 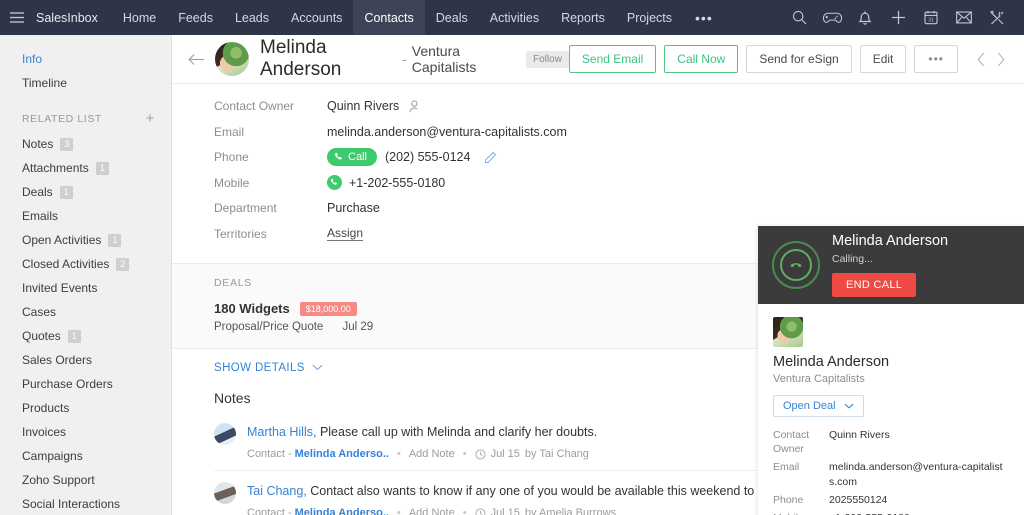 What do you see at coordinates (964, 17) in the screenshot?
I see `envelope-icon` at bounding box center [964, 17].